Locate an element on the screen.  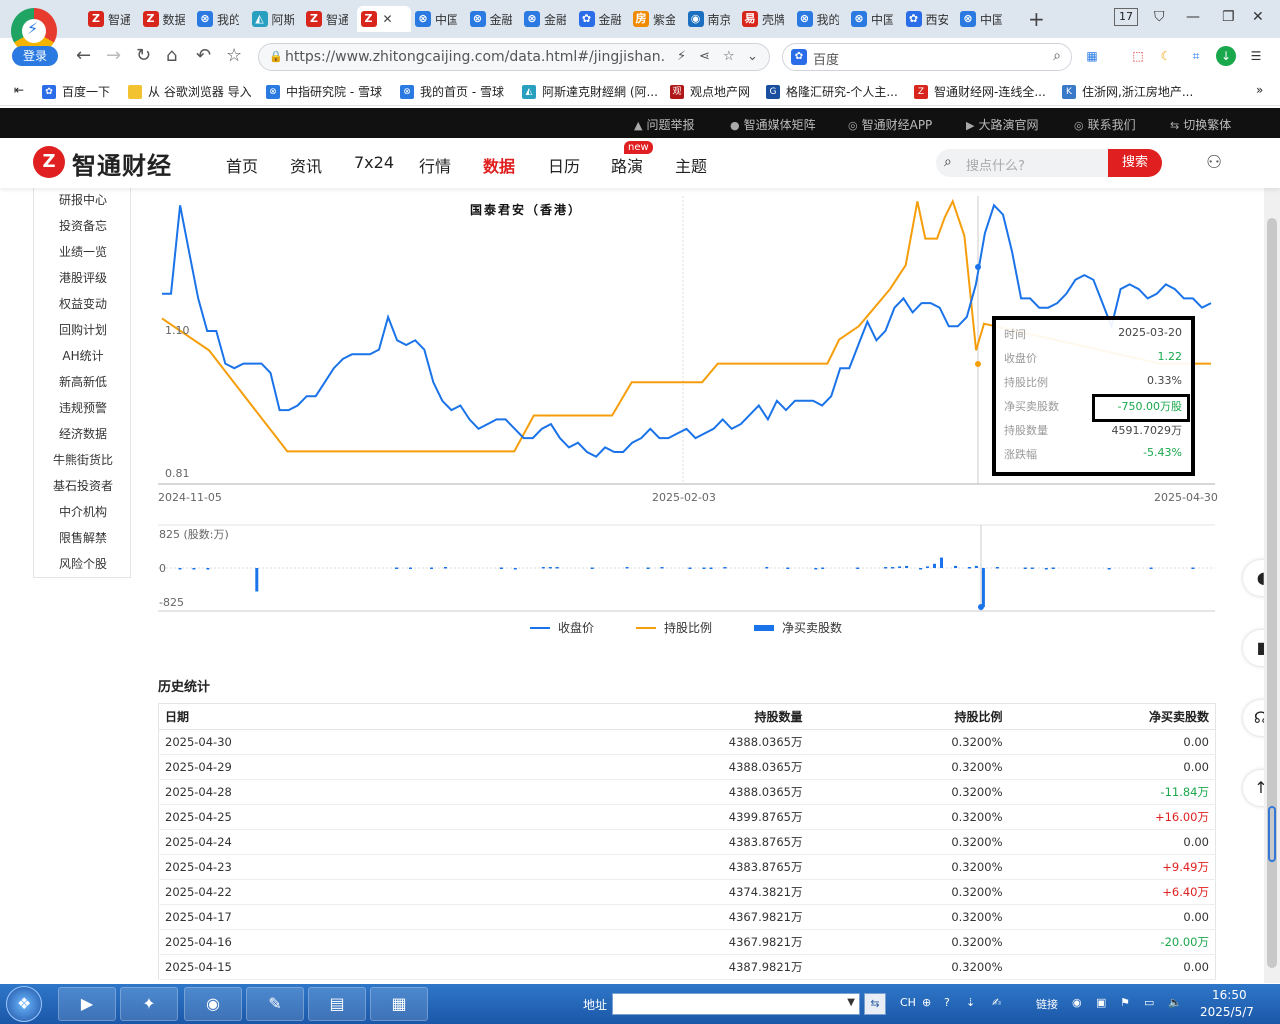
side-menu-item: 业绩一览 is located at coordinates (83, 251).